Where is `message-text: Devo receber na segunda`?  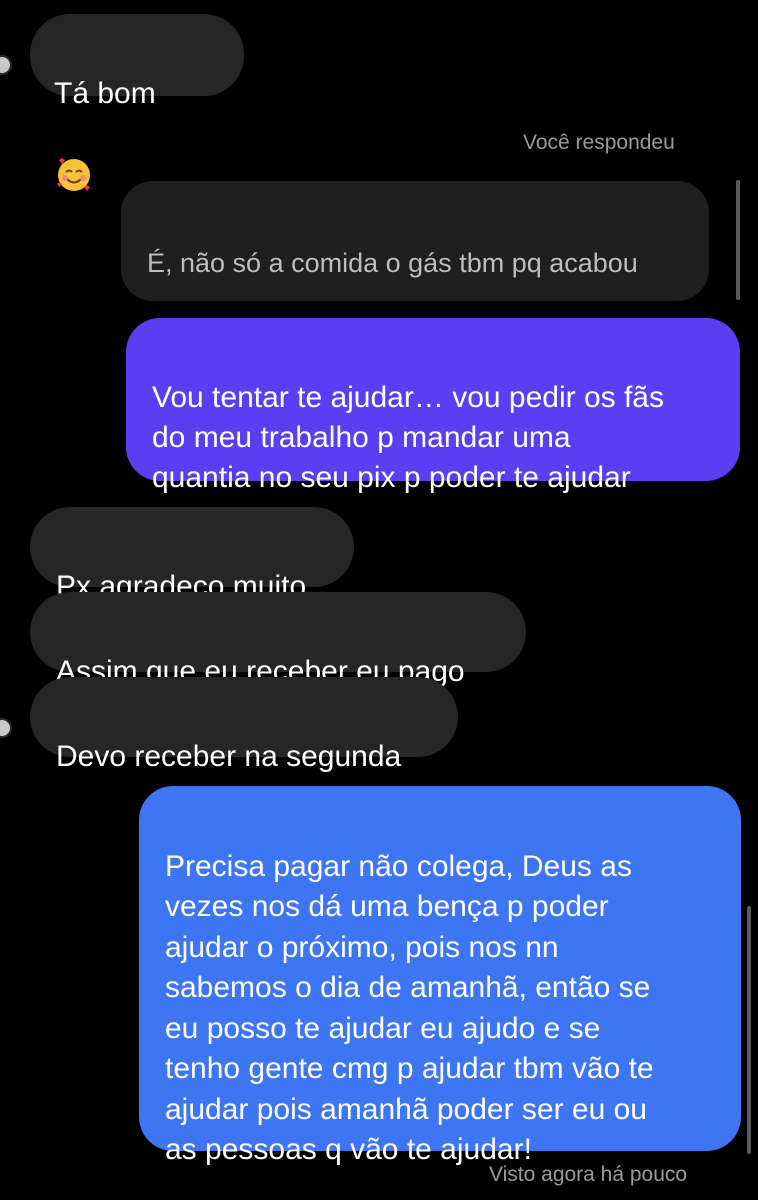
message-text: Devo receber na segunda is located at coordinates (229, 756).